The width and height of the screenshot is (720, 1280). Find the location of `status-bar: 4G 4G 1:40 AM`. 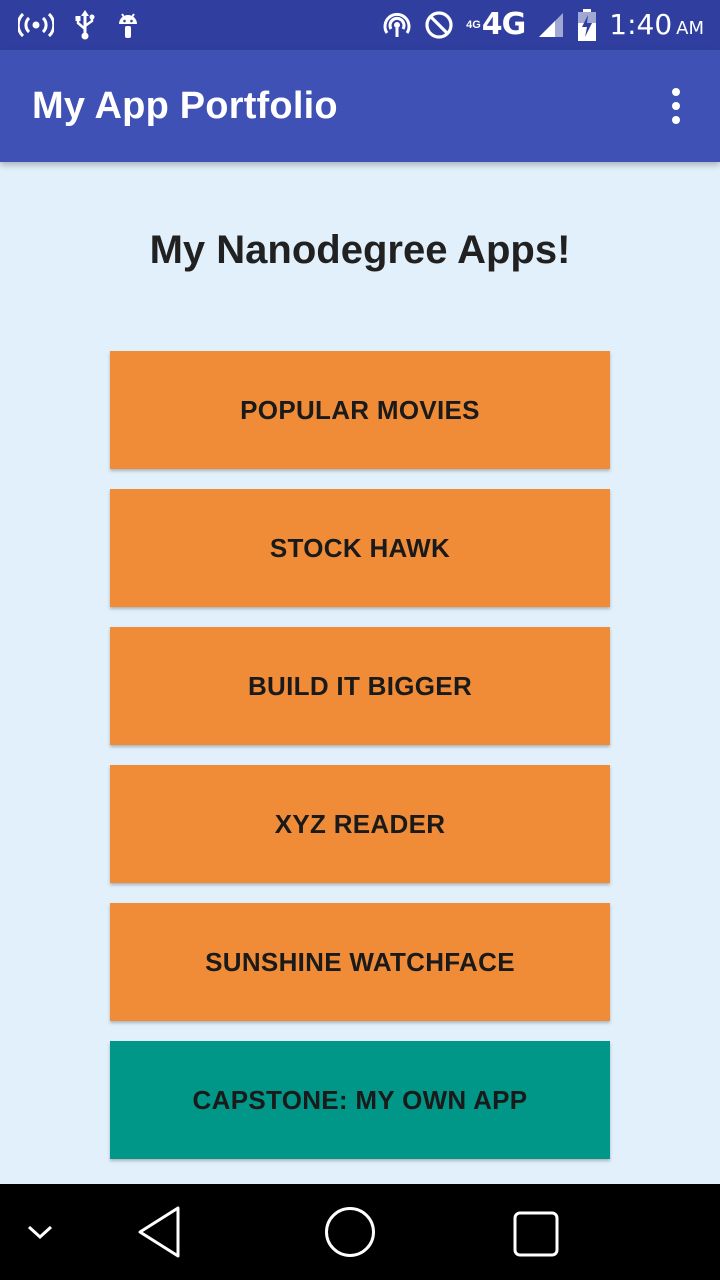

status-bar: 4G 4G 1:40 AM is located at coordinates (360, 25).